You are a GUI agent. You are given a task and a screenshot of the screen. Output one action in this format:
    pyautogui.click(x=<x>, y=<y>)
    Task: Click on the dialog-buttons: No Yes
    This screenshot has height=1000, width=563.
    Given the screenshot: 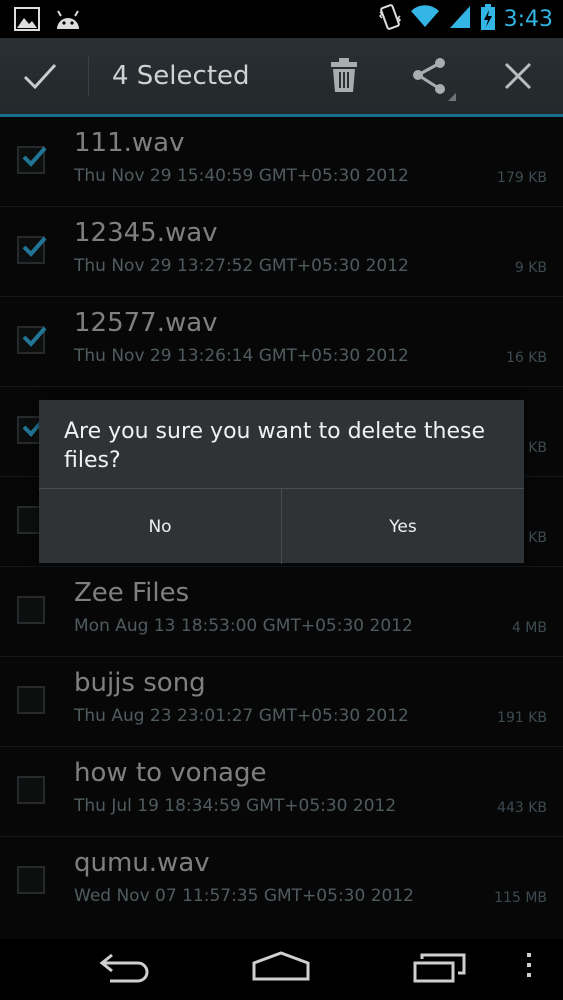 What is the action you would take?
    pyautogui.click(x=281, y=526)
    